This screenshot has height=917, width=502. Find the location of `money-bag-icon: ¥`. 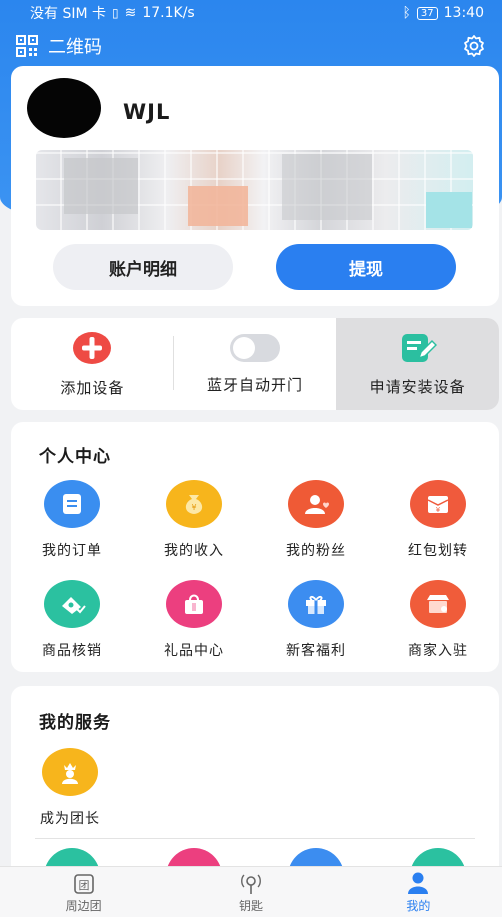

money-bag-icon: ¥ is located at coordinates (194, 504).